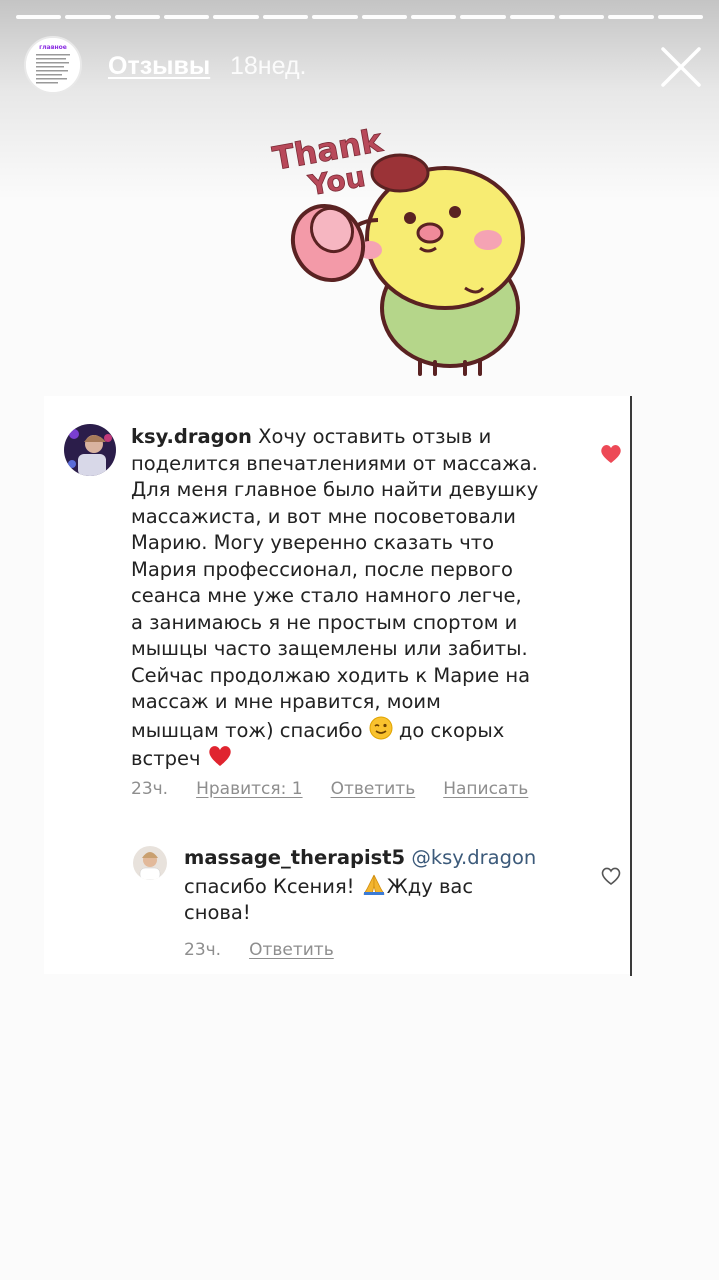  I want to click on comment-reply-link: Ответить, so click(373, 789).